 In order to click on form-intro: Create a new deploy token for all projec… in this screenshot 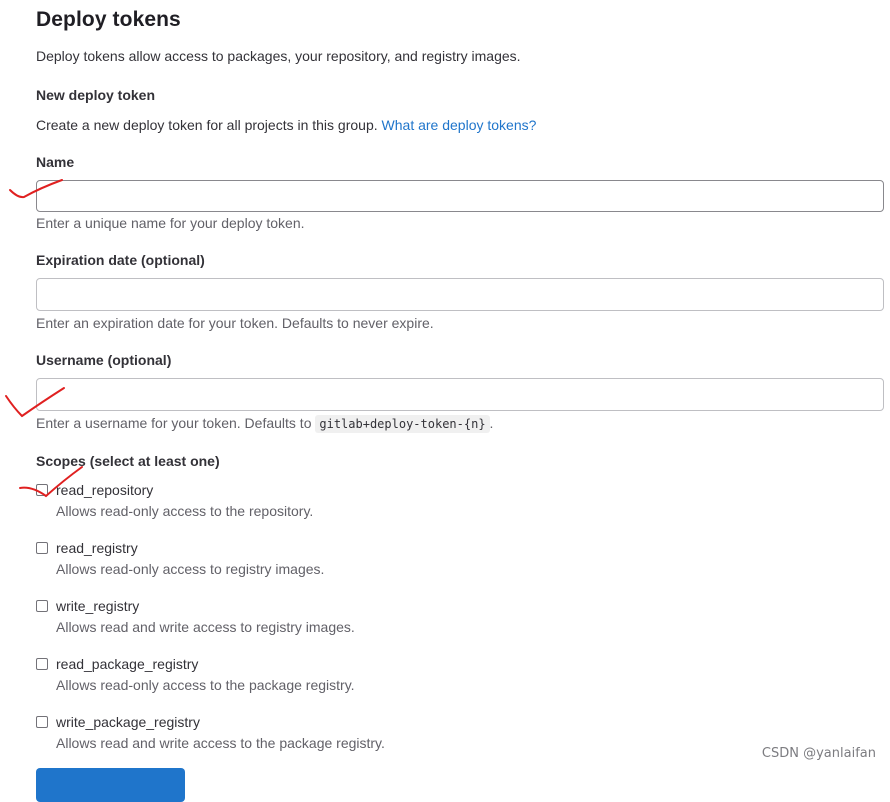, I will do `click(286, 125)`.